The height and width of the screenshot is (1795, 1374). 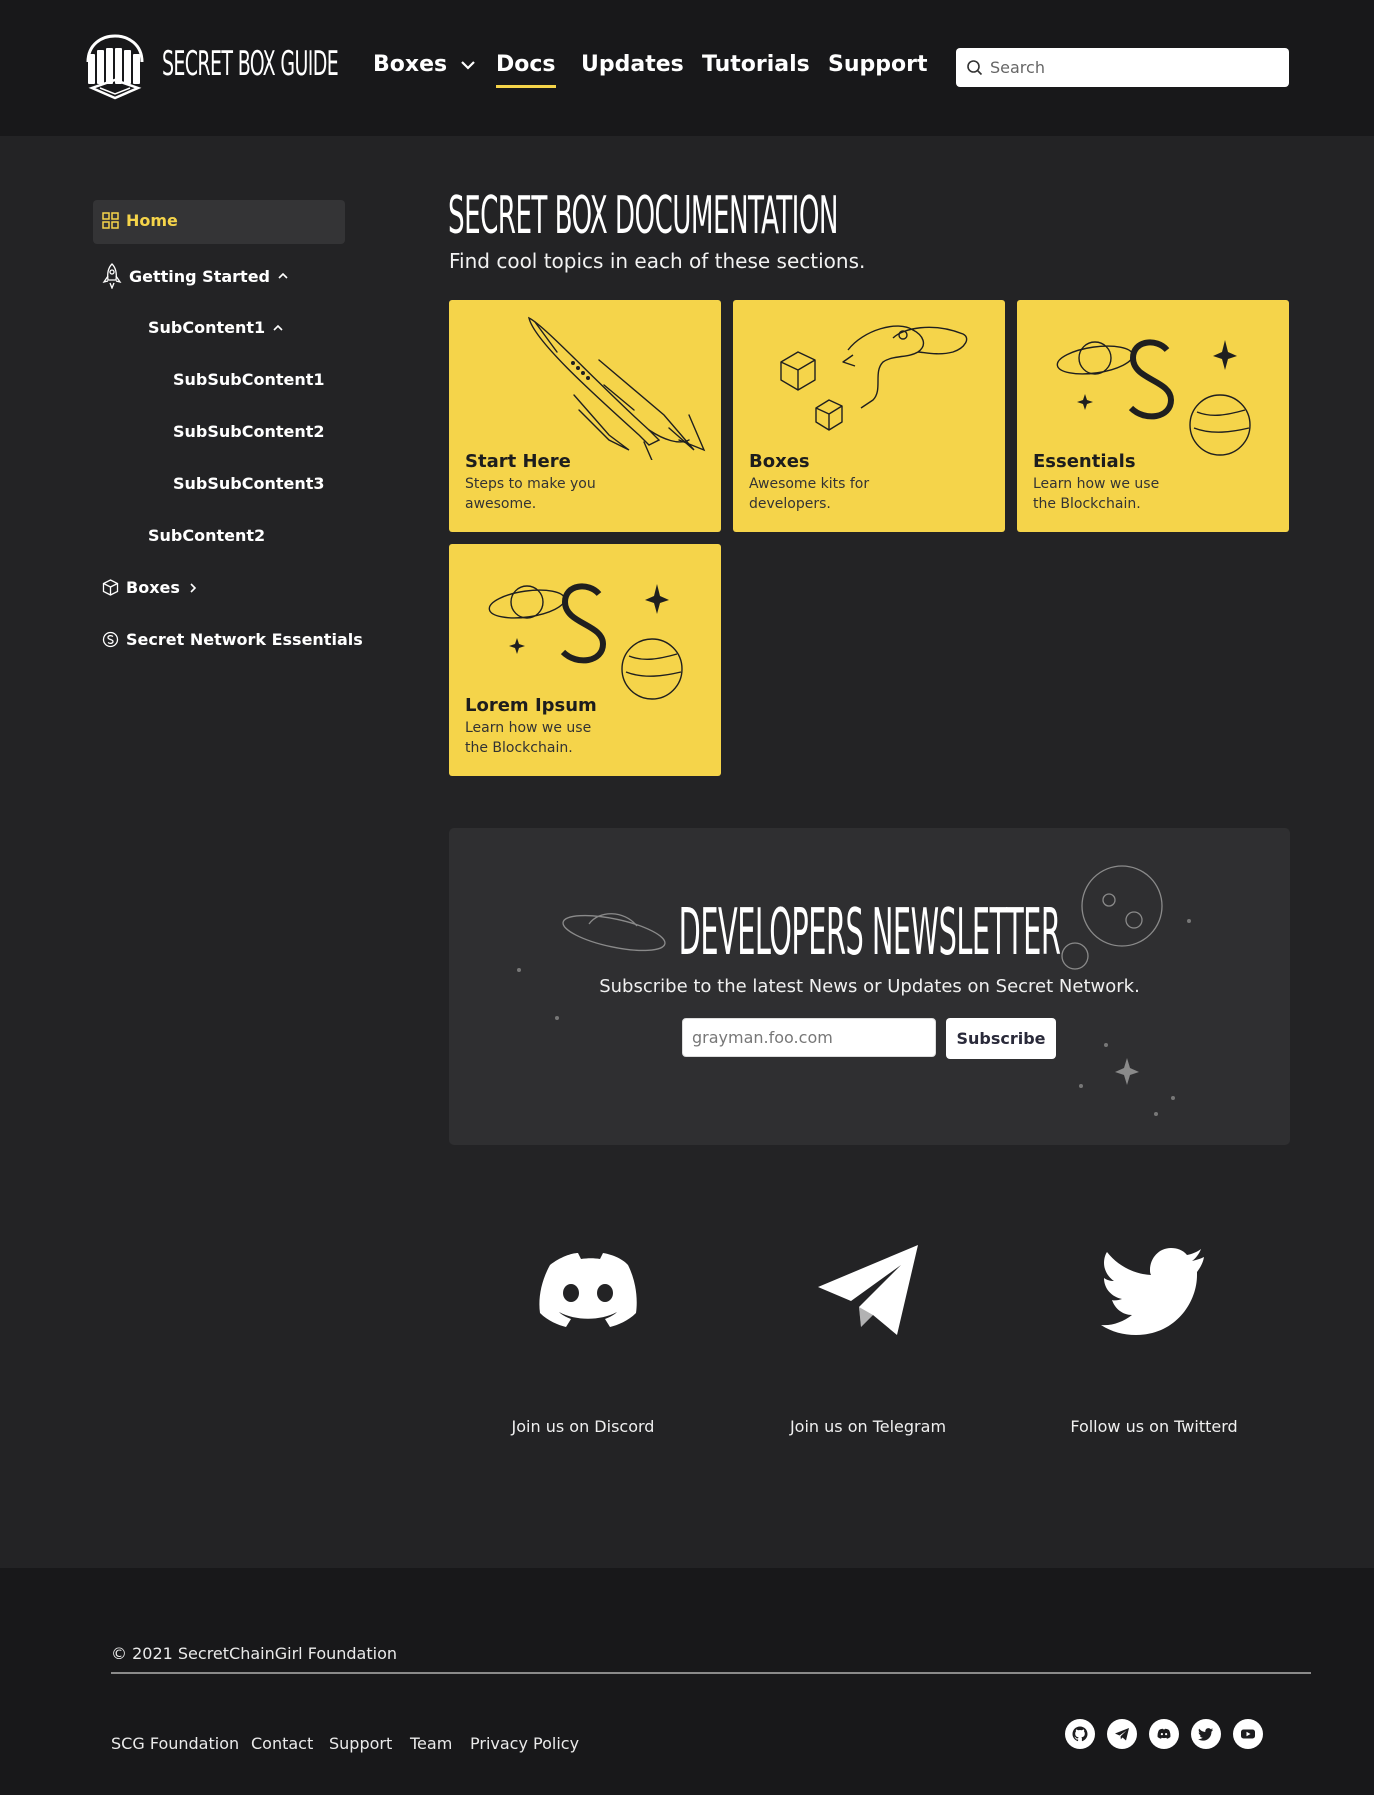 What do you see at coordinates (1084, 461) in the screenshot?
I see `card-title: Essentials` at bounding box center [1084, 461].